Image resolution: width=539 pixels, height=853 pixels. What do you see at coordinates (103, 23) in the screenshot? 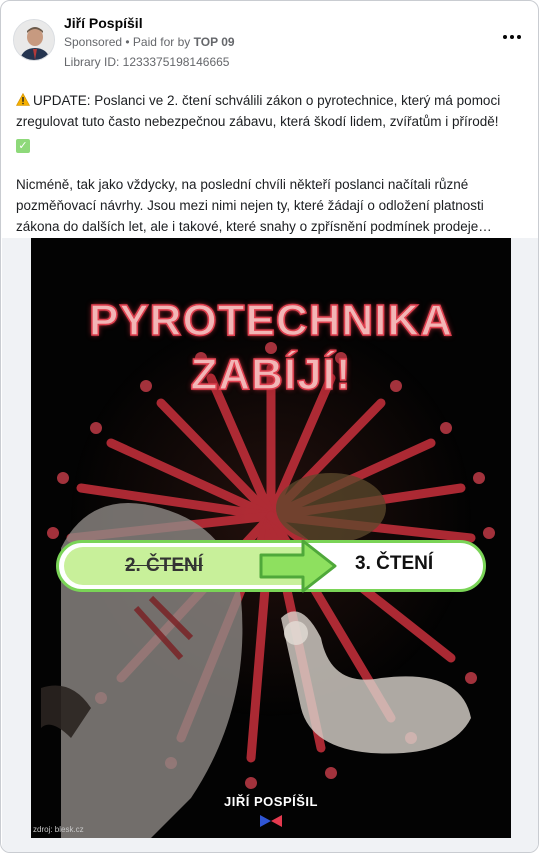
I see `author-name: Jiří Pospíšil` at bounding box center [103, 23].